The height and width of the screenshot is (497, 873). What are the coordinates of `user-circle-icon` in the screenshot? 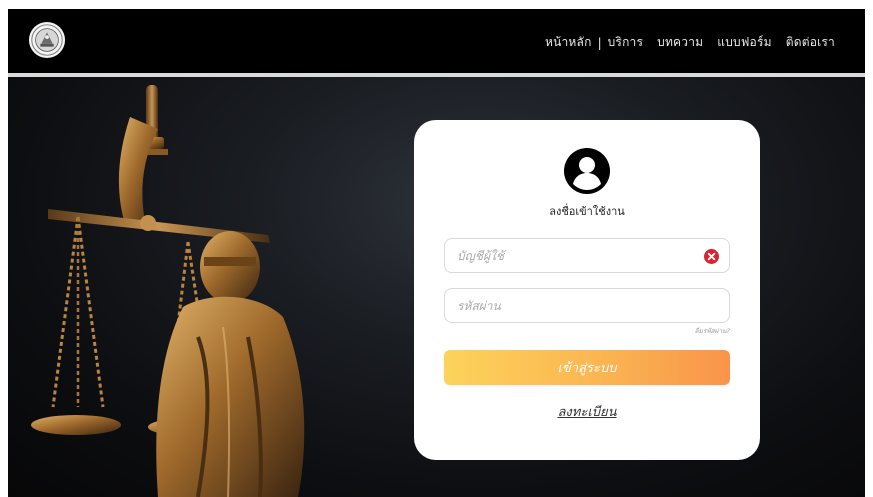 It's located at (587, 171).